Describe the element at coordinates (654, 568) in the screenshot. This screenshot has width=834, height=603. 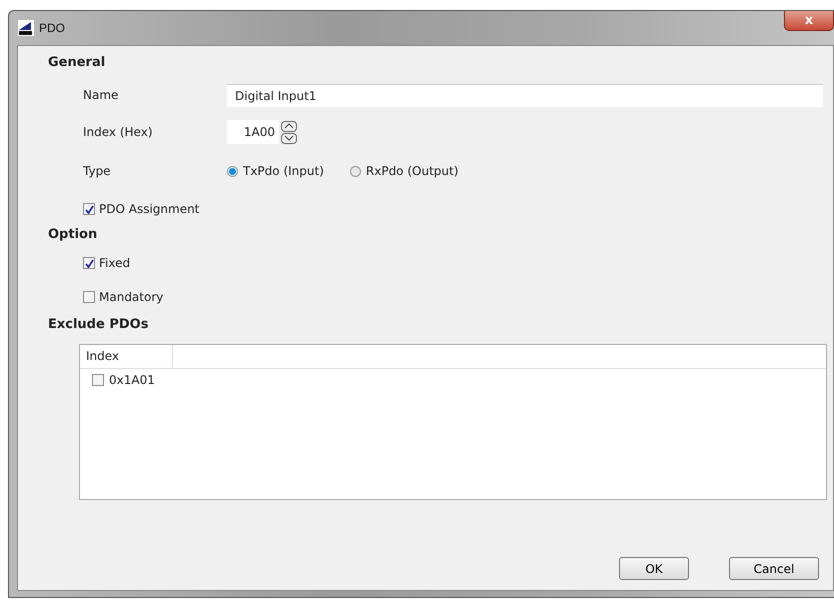
I see `ok-button: OK` at that location.